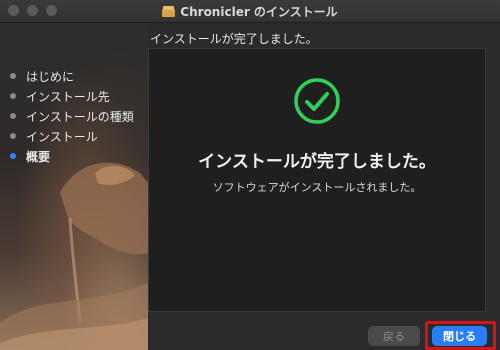 The image size is (500, 350). Describe the element at coordinates (259, 11) in the screenshot. I see `window-title: Chronicler のインストール` at that location.